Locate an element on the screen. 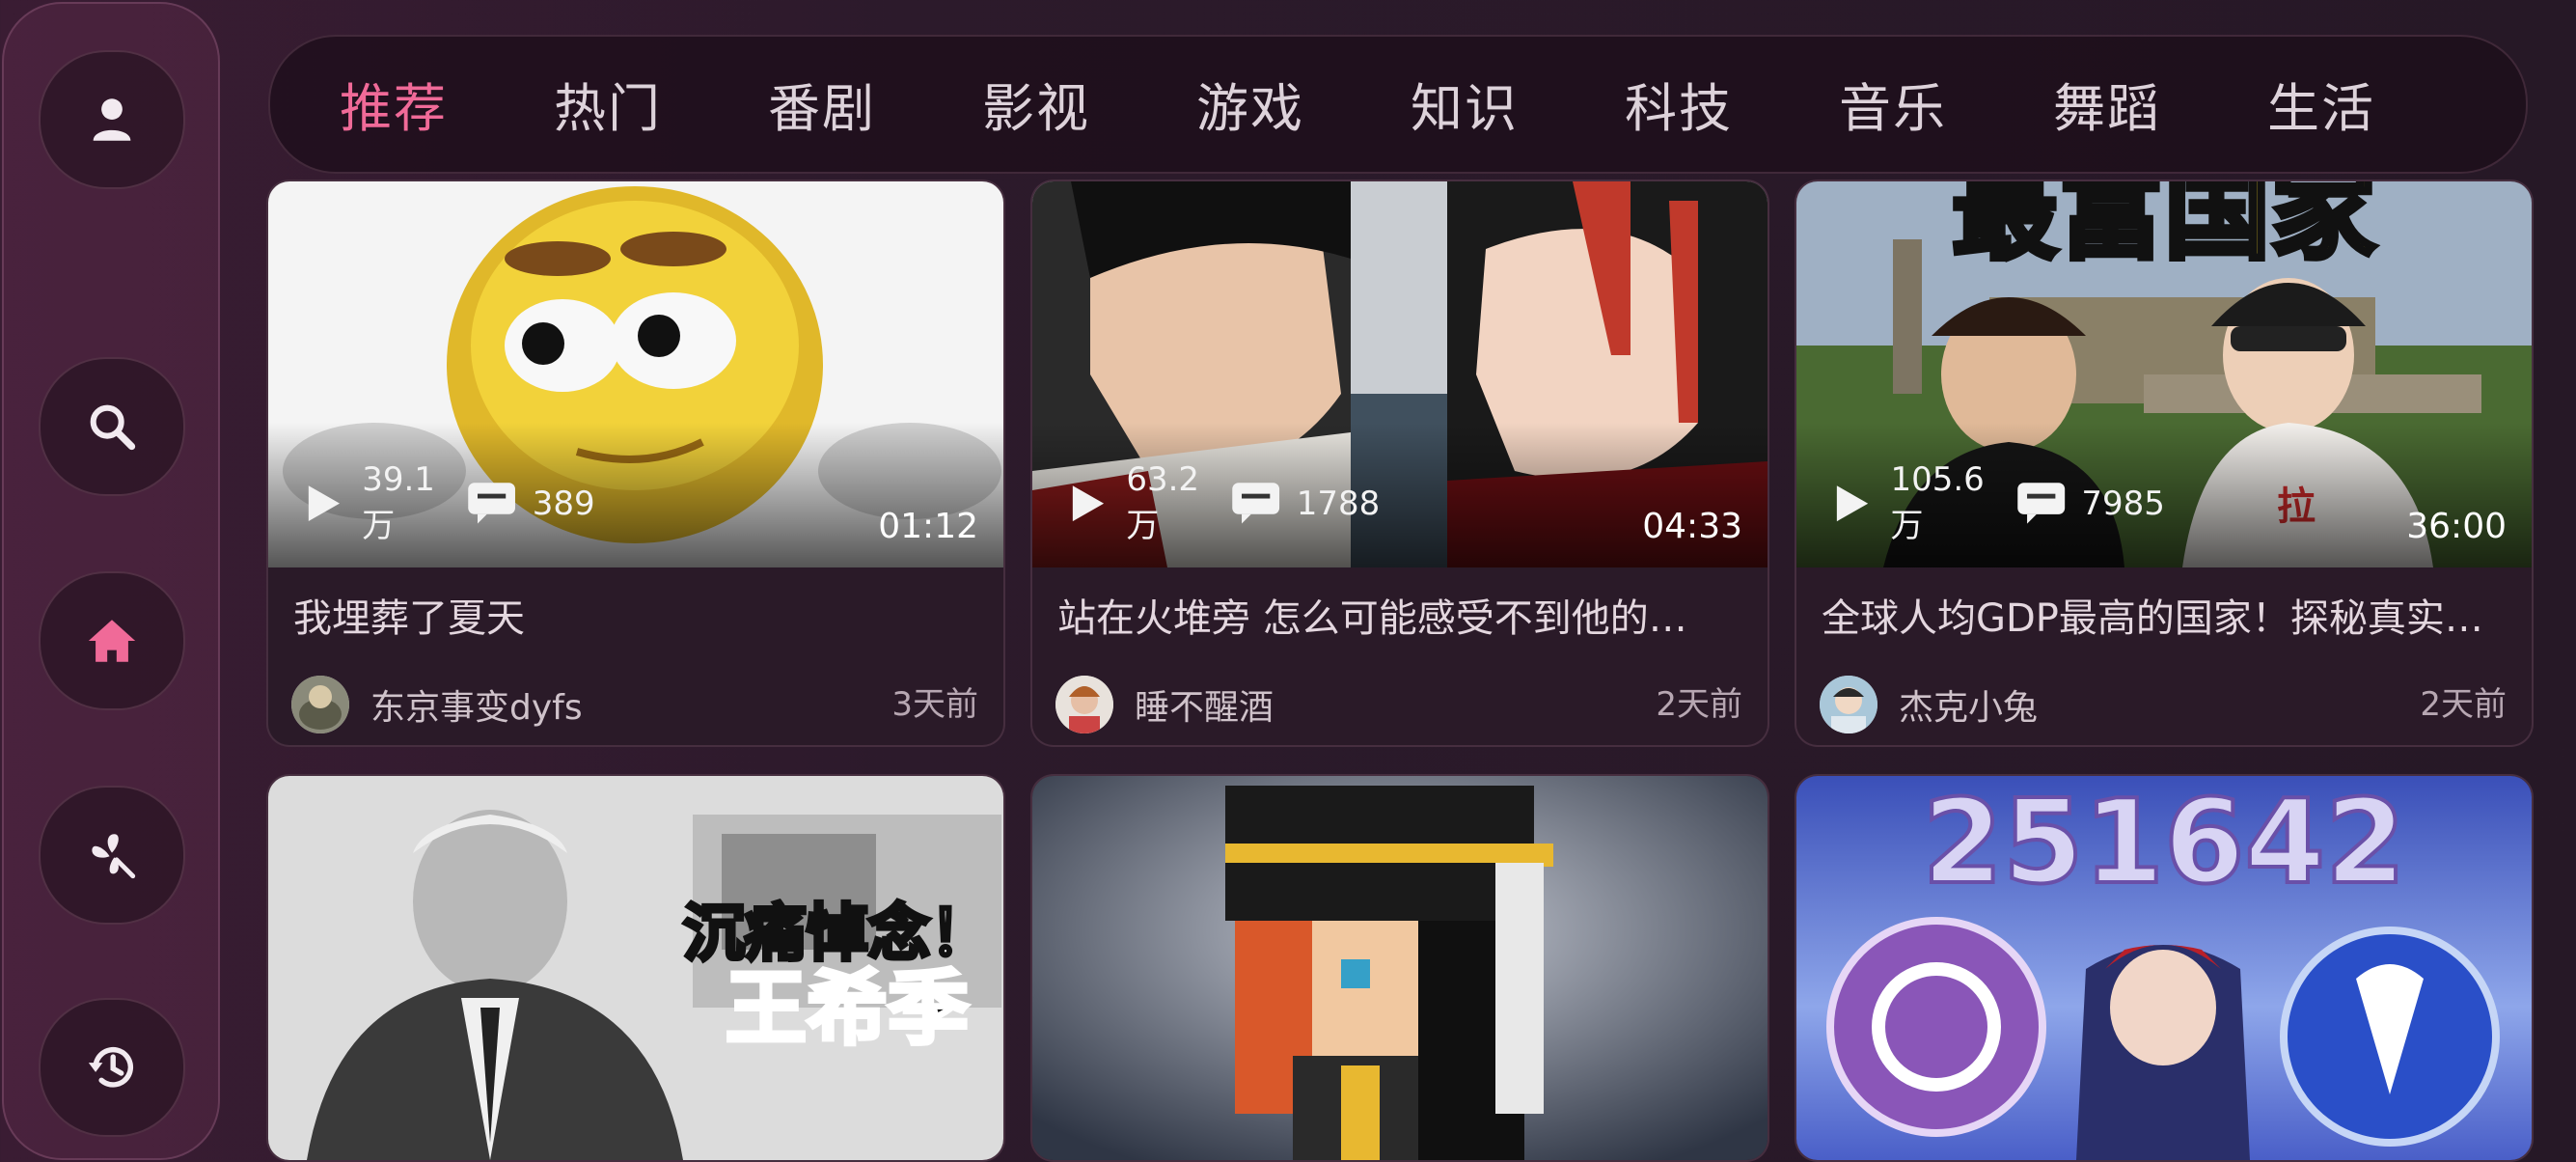 Image resolution: width=2576 pixels, height=1162 pixels. thumbnail-banner-text: 最富国家 is located at coordinates (2164, 227).